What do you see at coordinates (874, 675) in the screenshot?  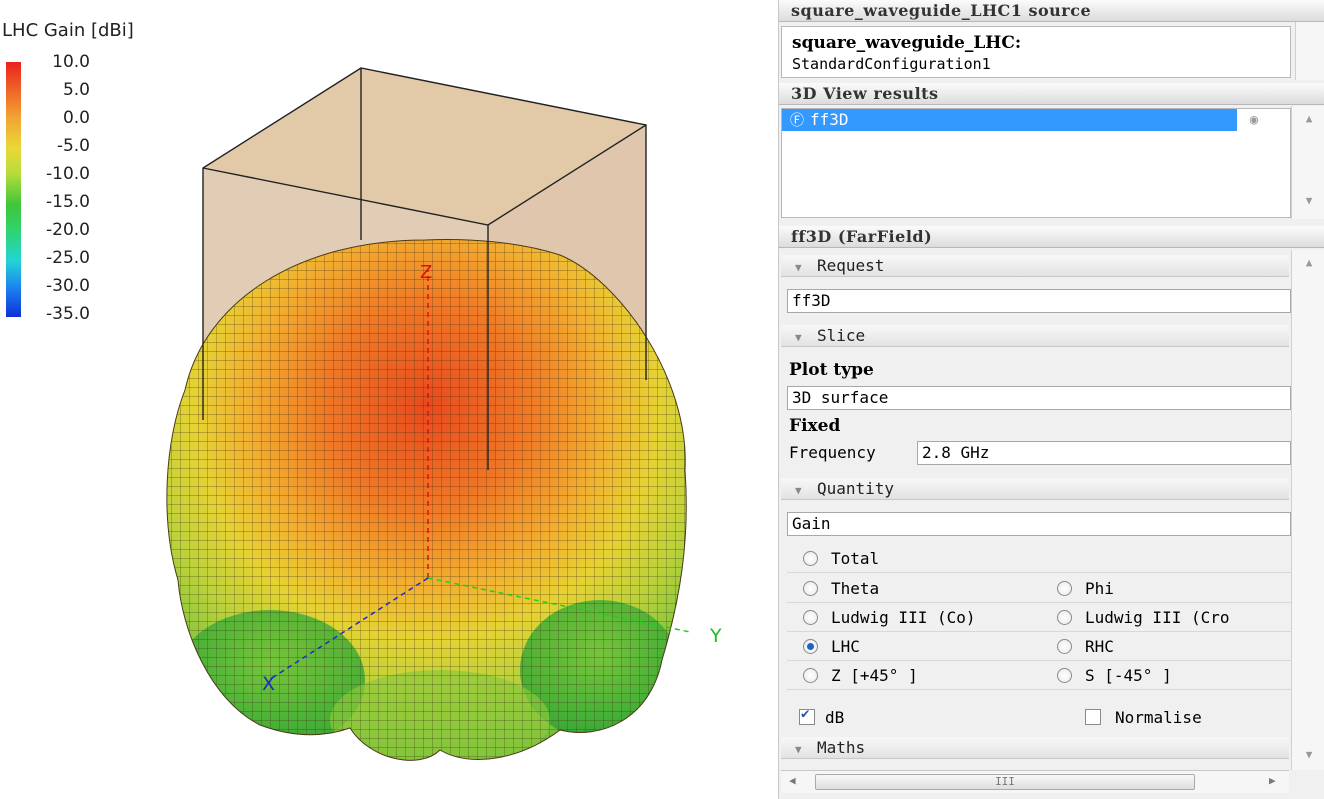 I see `radio-z45-label: Z [+45° ]` at bounding box center [874, 675].